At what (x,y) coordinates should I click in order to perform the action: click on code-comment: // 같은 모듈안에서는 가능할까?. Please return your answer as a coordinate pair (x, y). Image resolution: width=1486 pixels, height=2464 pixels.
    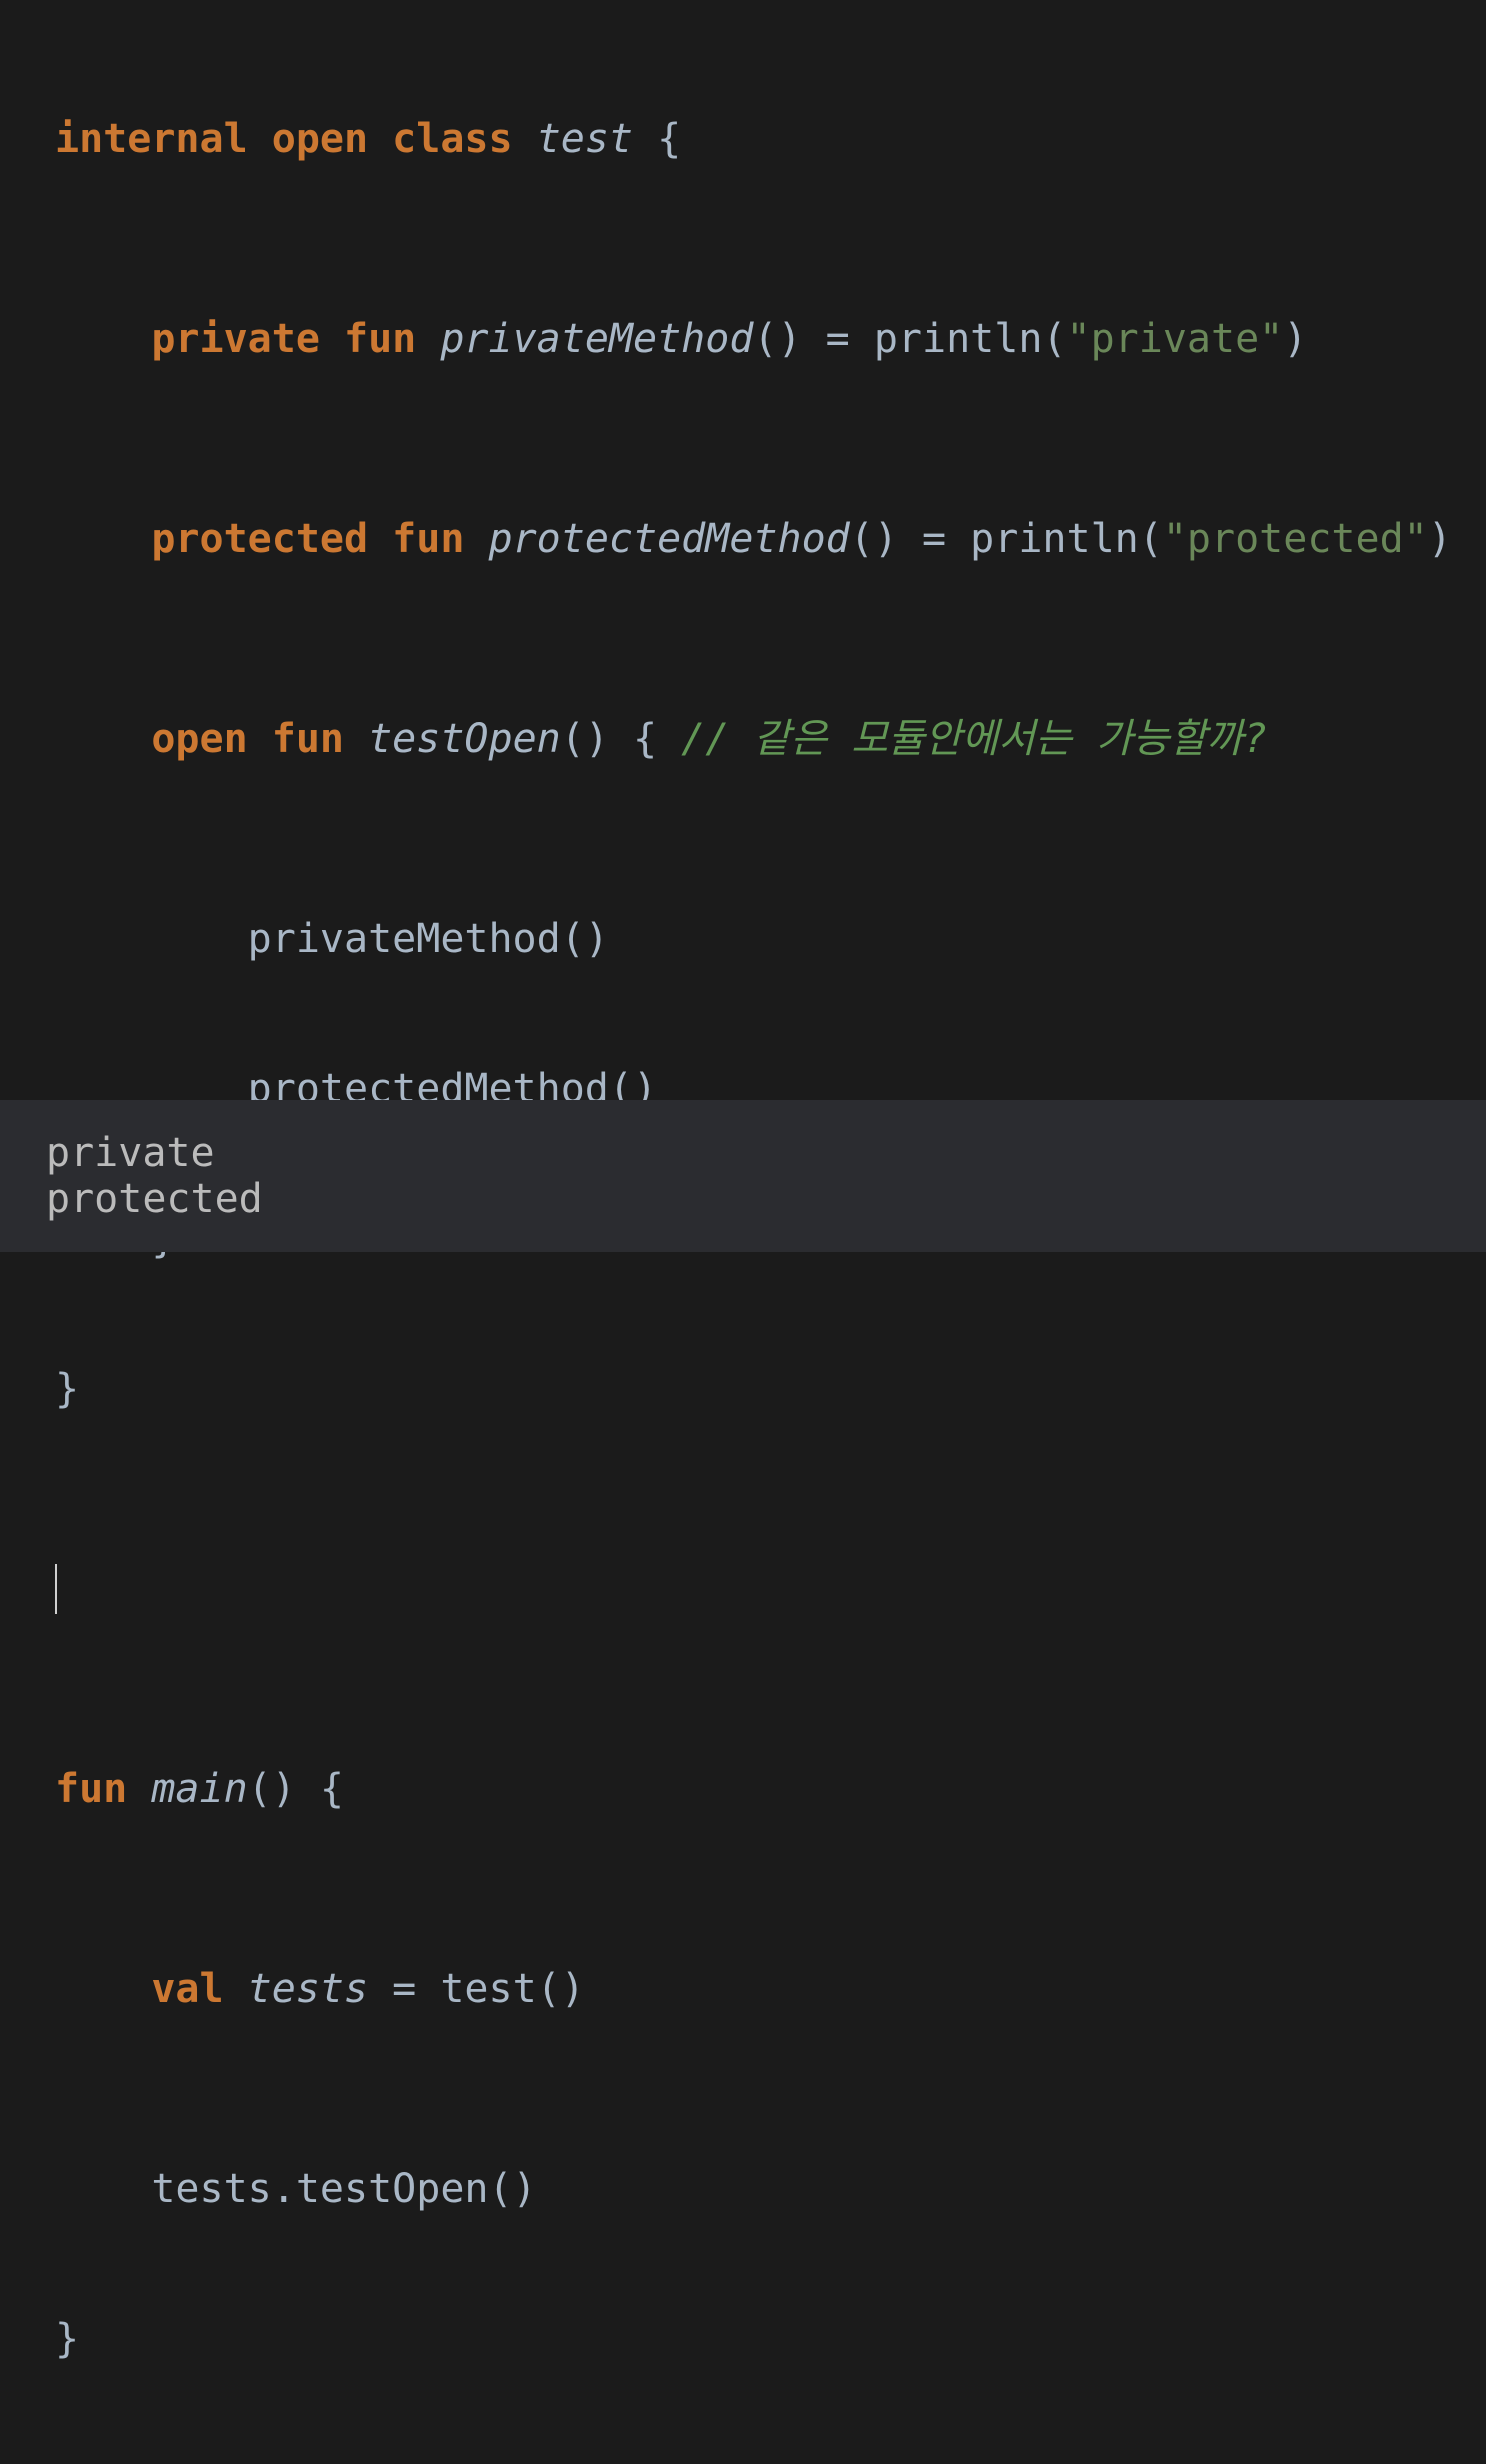
    Looking at the image, I should click on (974, 739).